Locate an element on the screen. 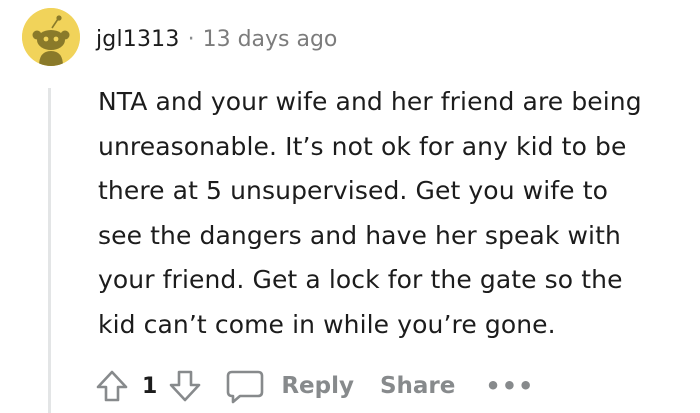  timestamp: 13 days ago is located at coordinates (270, 39).